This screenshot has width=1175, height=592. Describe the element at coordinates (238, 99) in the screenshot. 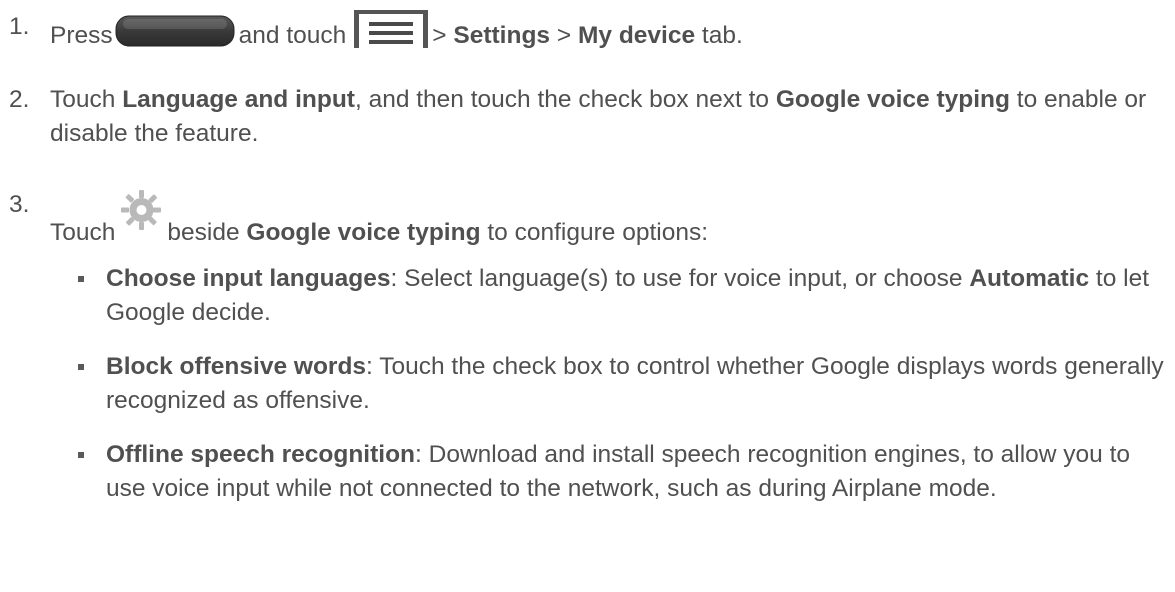

I see `language-and-input-label: Language and input` at that location.